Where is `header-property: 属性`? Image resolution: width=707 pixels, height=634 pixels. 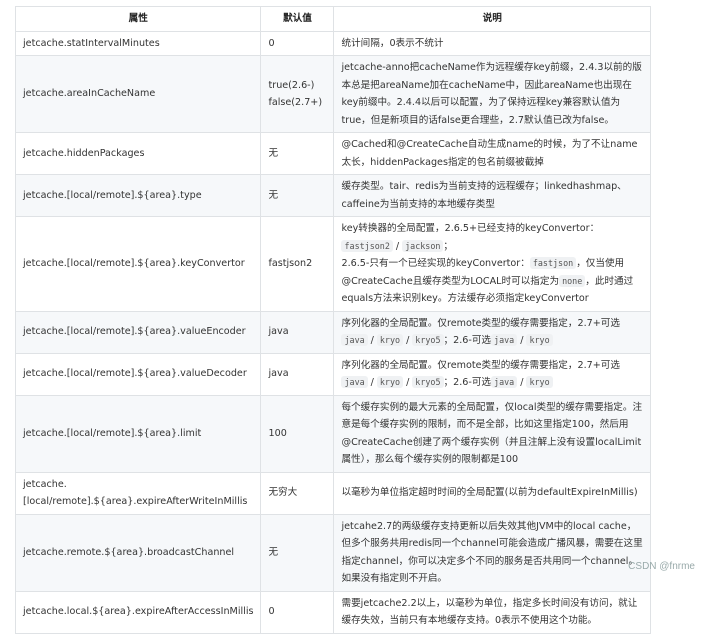
header-property: 属性 is located at coordinates (138, 19).